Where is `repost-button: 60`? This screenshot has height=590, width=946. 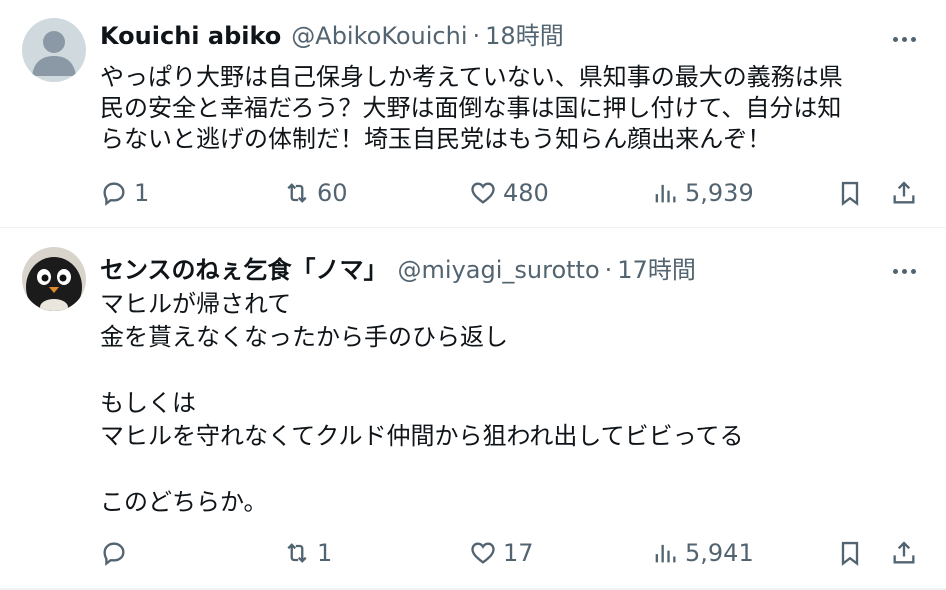
repost-button: 60 is located at coordinates (315, 193).